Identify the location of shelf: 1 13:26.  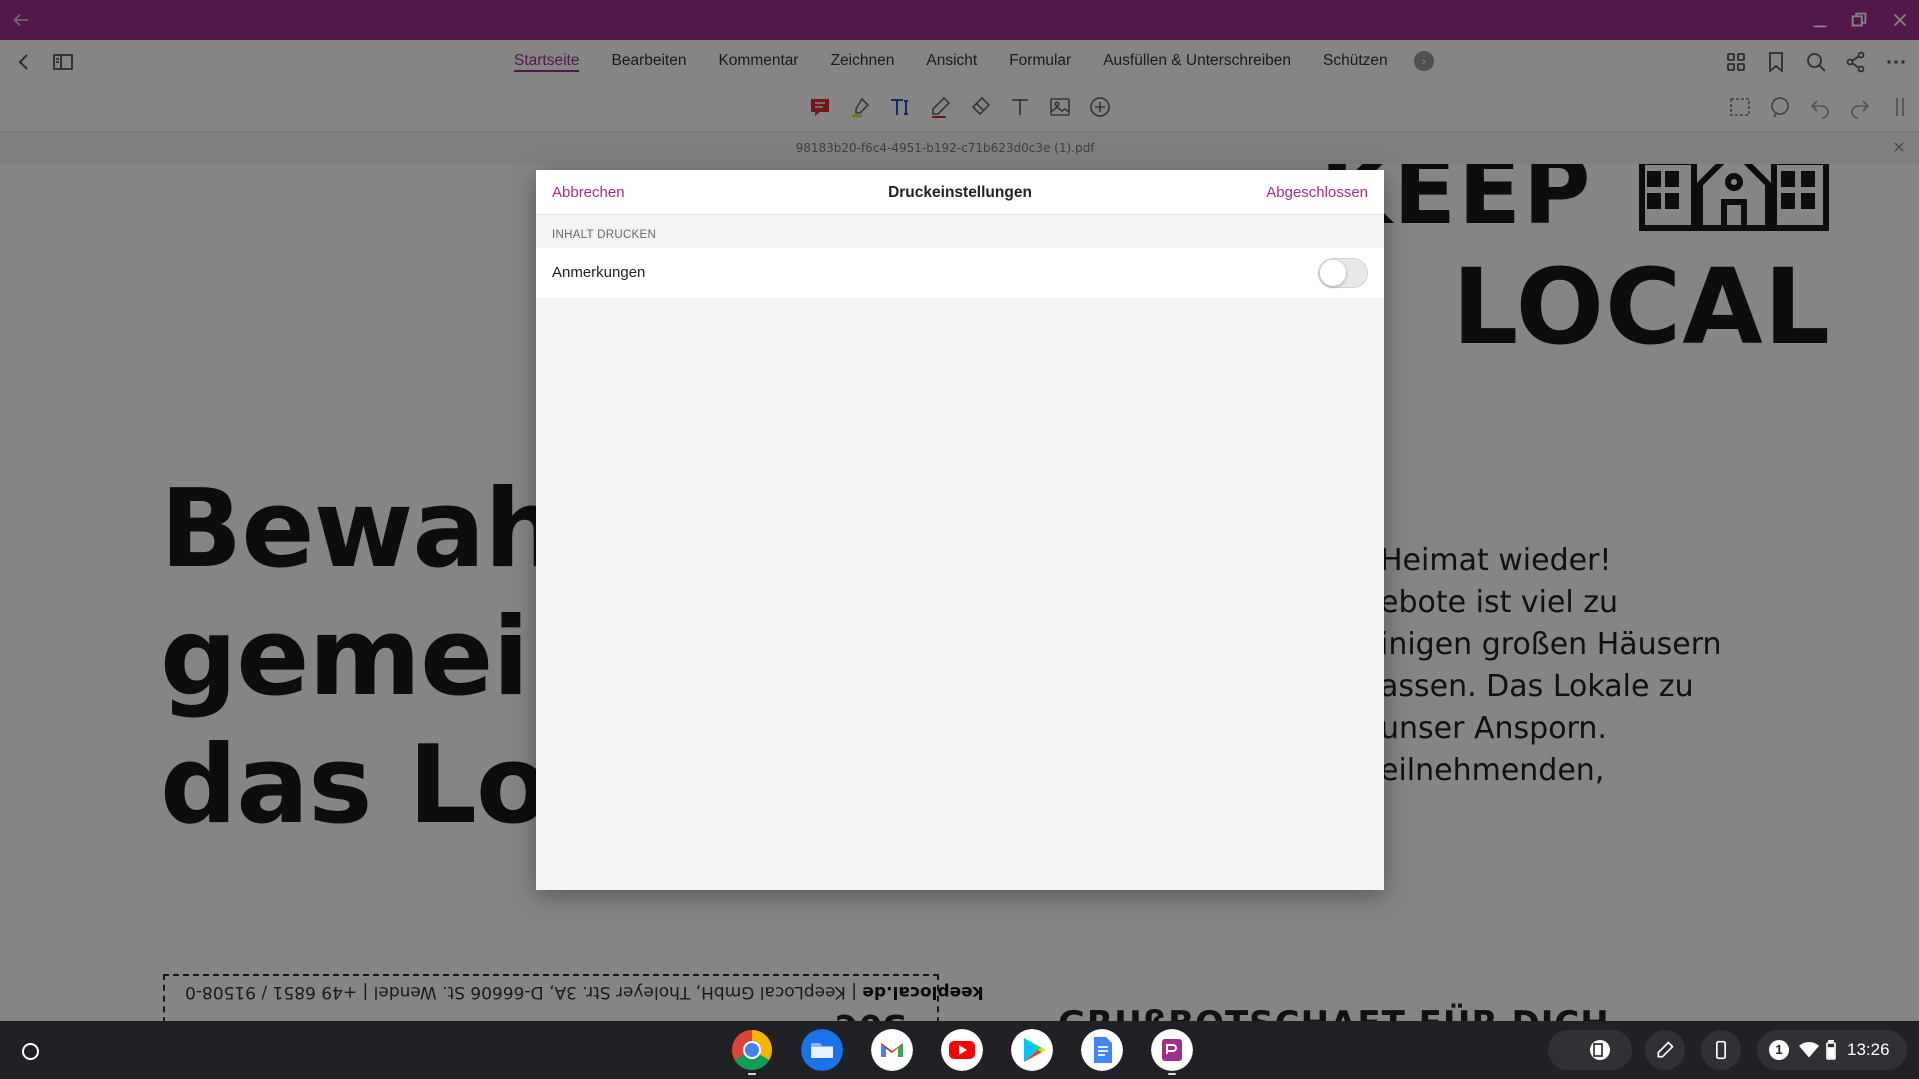
(959, 1050).